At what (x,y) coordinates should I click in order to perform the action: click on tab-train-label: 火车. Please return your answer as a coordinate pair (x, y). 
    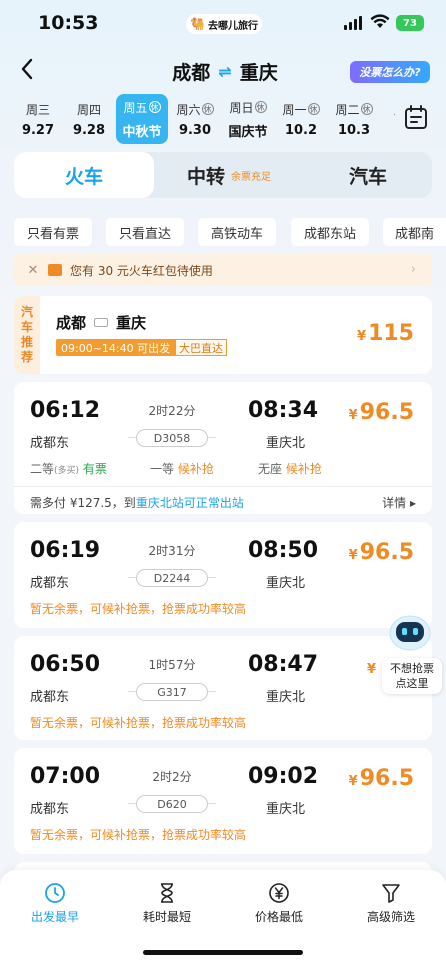
    Looking at the image, I should click on (83, 176).